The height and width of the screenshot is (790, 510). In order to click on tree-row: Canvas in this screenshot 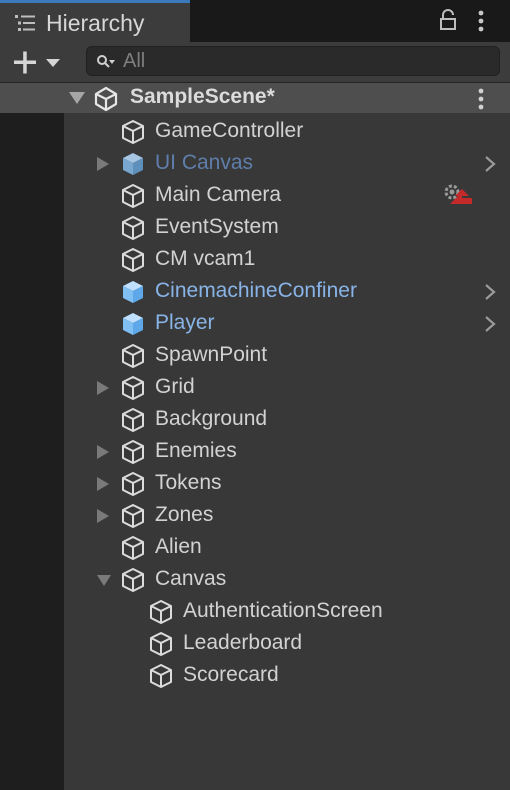, I will do `click(287, 579)`.